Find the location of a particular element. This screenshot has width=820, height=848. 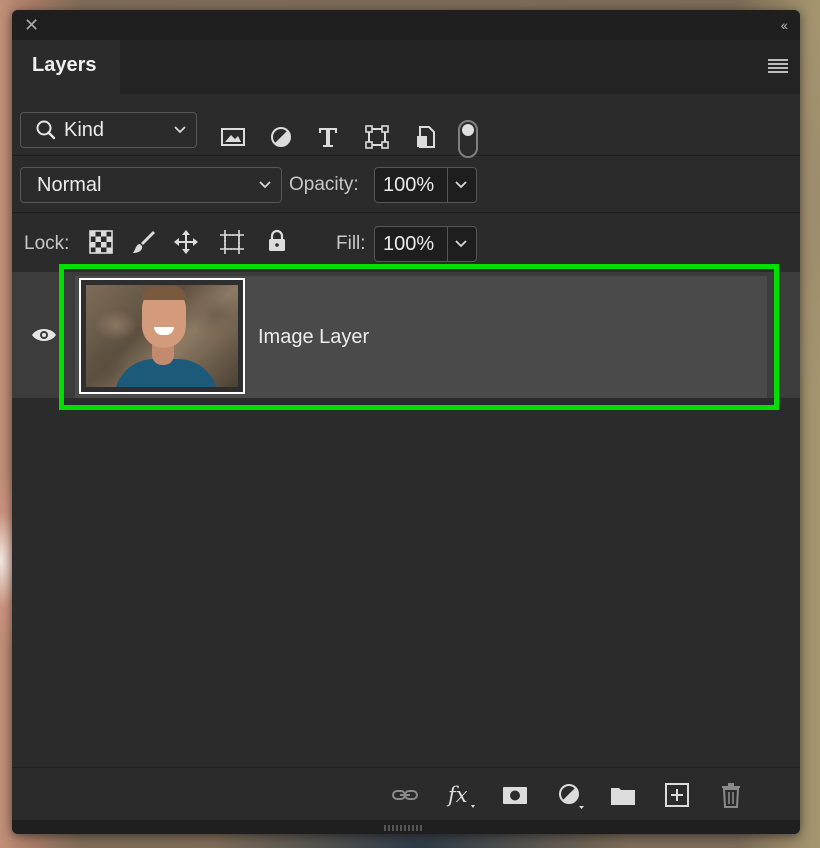

blend-mode-value: Normal is located at coordinates (69, 185).